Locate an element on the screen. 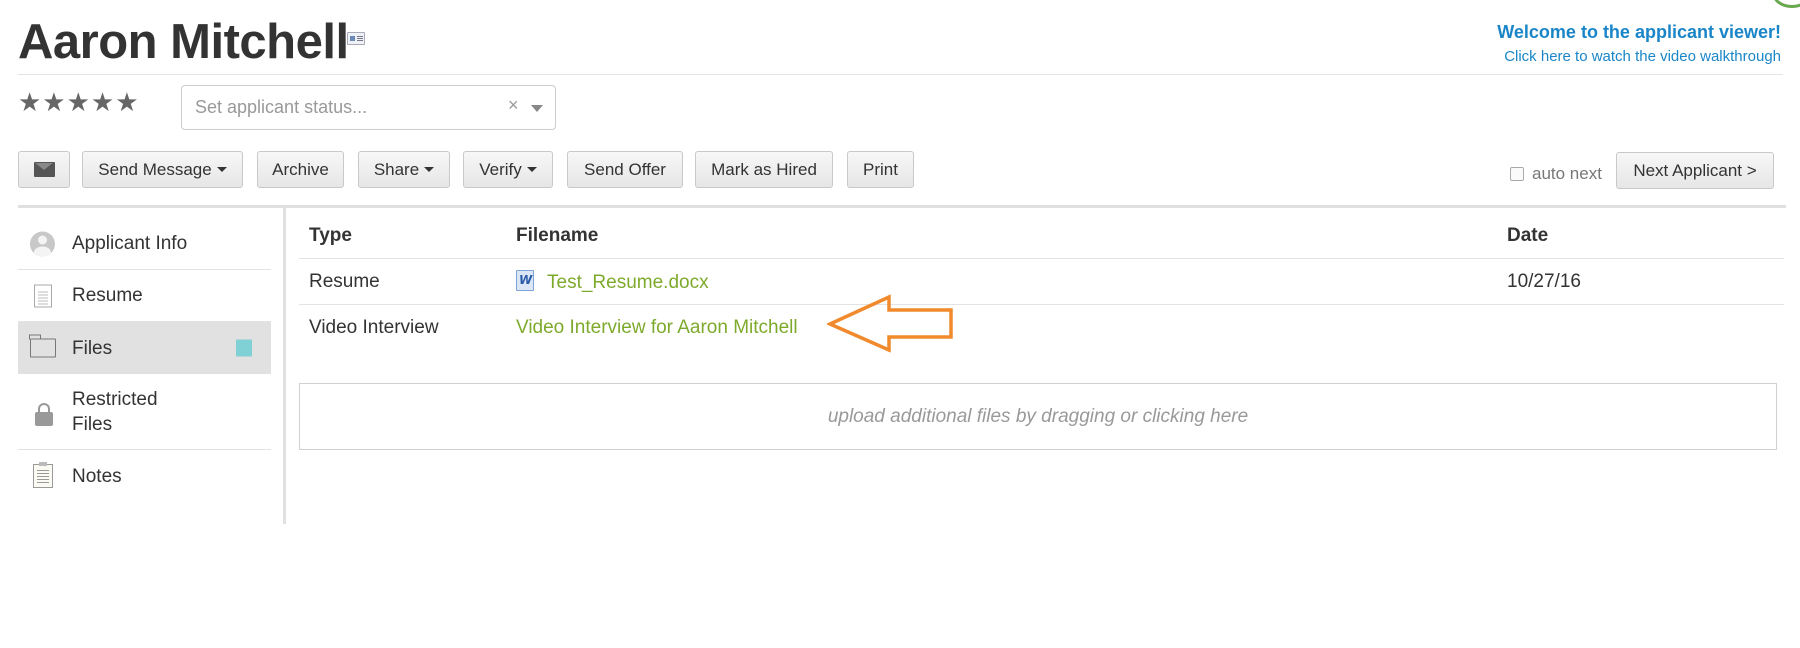 This screenshot has width=1800, height=648. archive-label: Archive is located at coordinates (300, 169).